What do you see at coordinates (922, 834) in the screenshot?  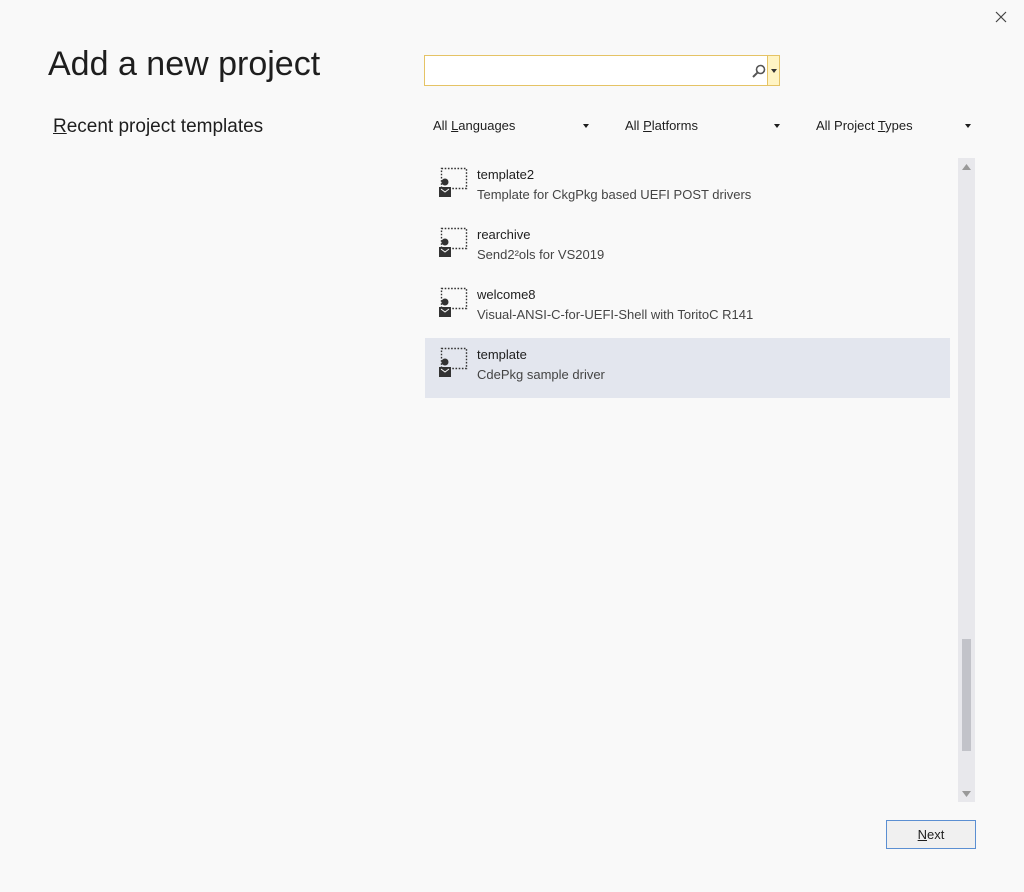 I see `next-button-accel: N` at bounding box center [922, 834].